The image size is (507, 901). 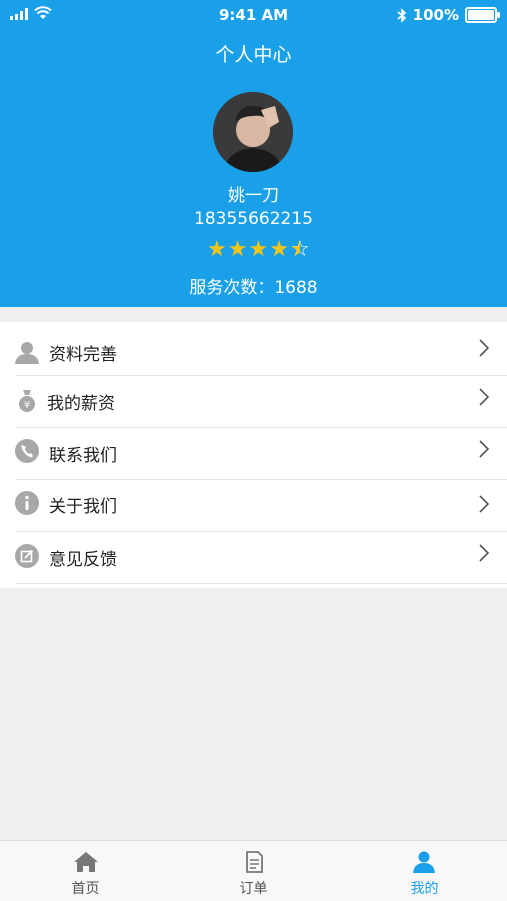 What do you see at coordinates (253, 288) in the screenshot?
I see `service-count: 服务次数：1688` at bounding box center [253, 288].